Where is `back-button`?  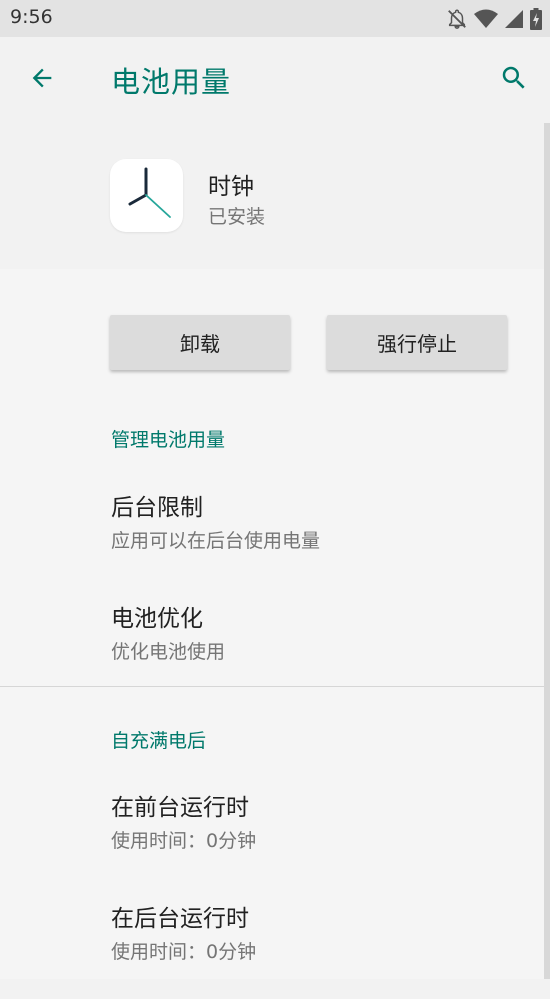
back-button is located at coordinates (42, 80).